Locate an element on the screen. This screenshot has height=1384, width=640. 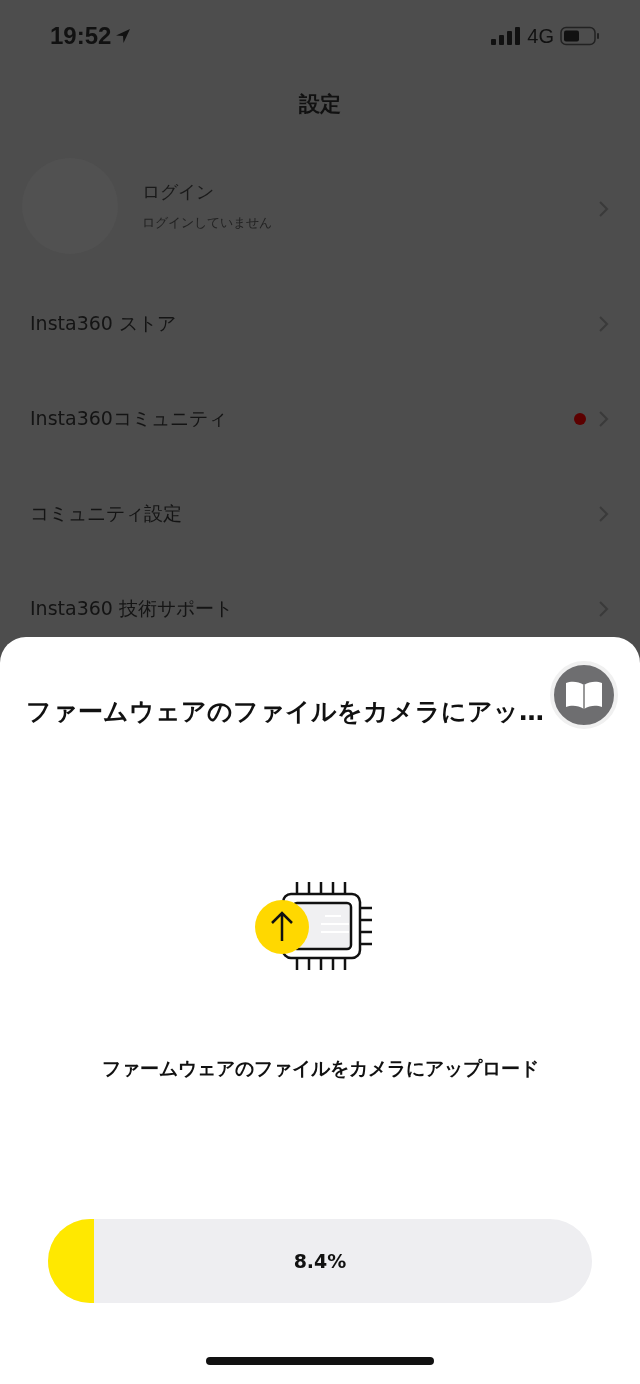
menu-item: コミュニティ設定 is located at coordinates (106, 513).